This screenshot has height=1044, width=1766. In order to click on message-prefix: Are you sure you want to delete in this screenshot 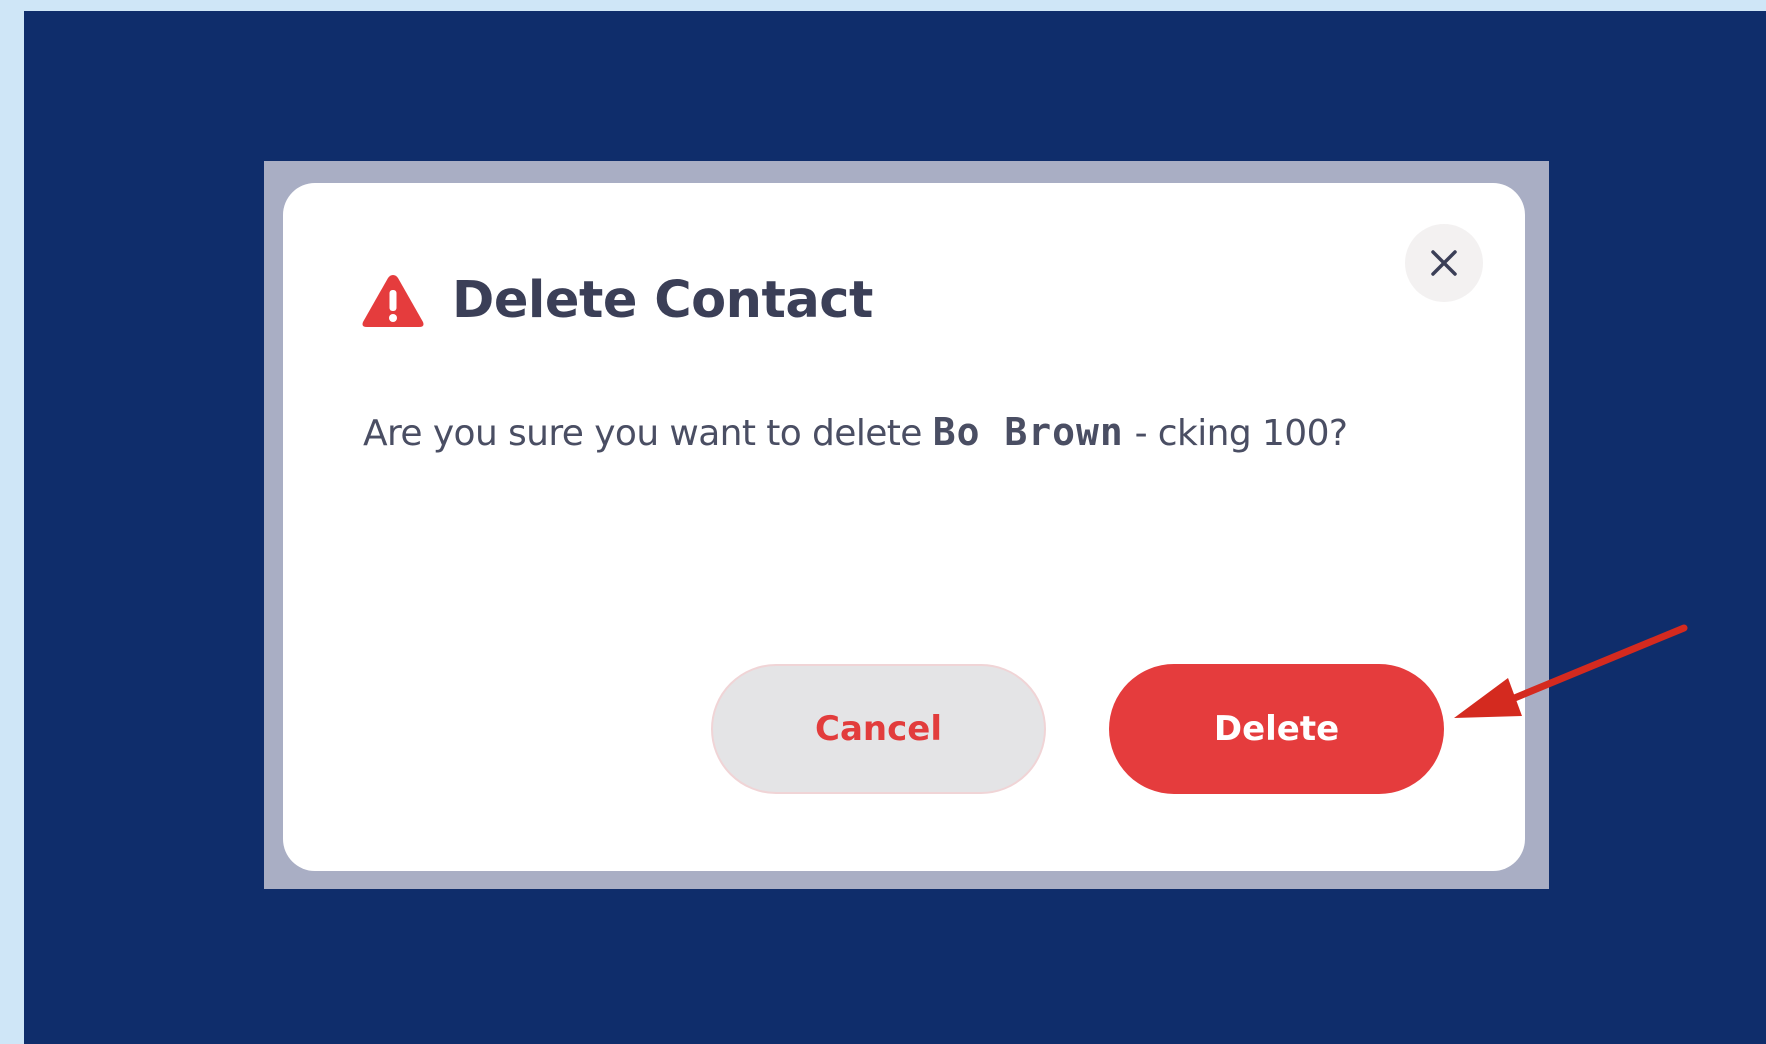, I will do `click(648, 433)`.